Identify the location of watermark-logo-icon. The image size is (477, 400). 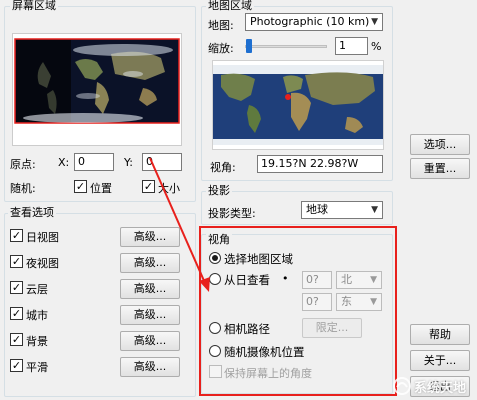
(402, 386).